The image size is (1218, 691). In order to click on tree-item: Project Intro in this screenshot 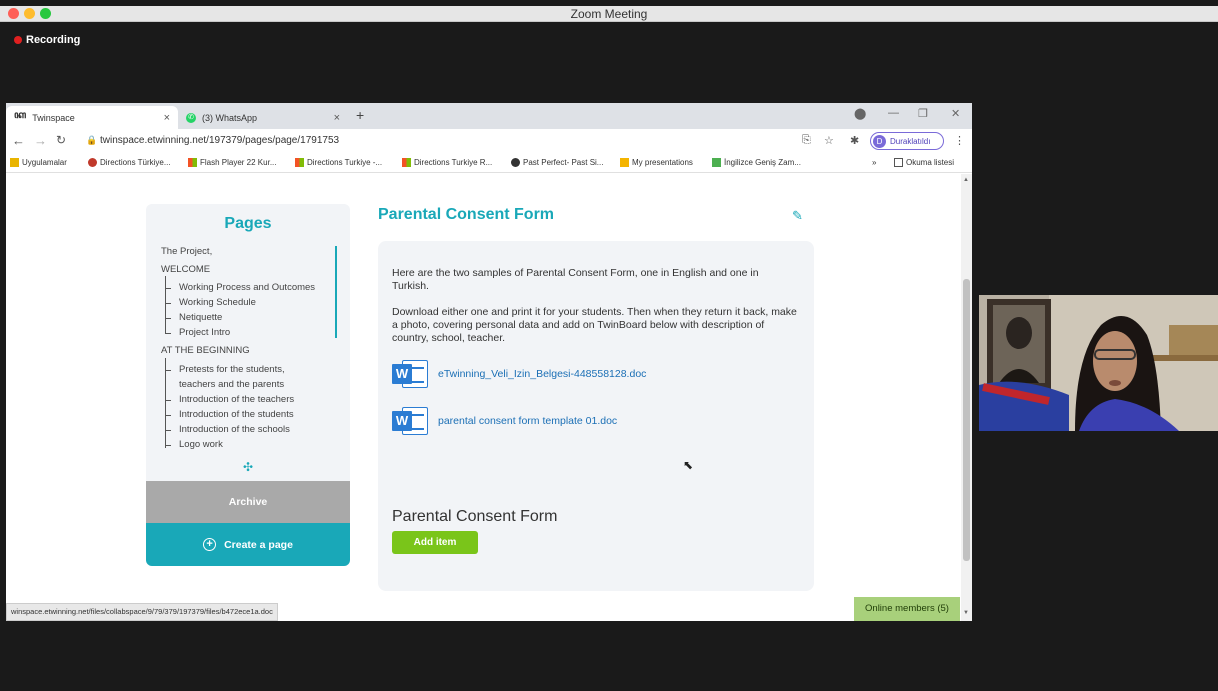, I will do `click(195, 332)`.